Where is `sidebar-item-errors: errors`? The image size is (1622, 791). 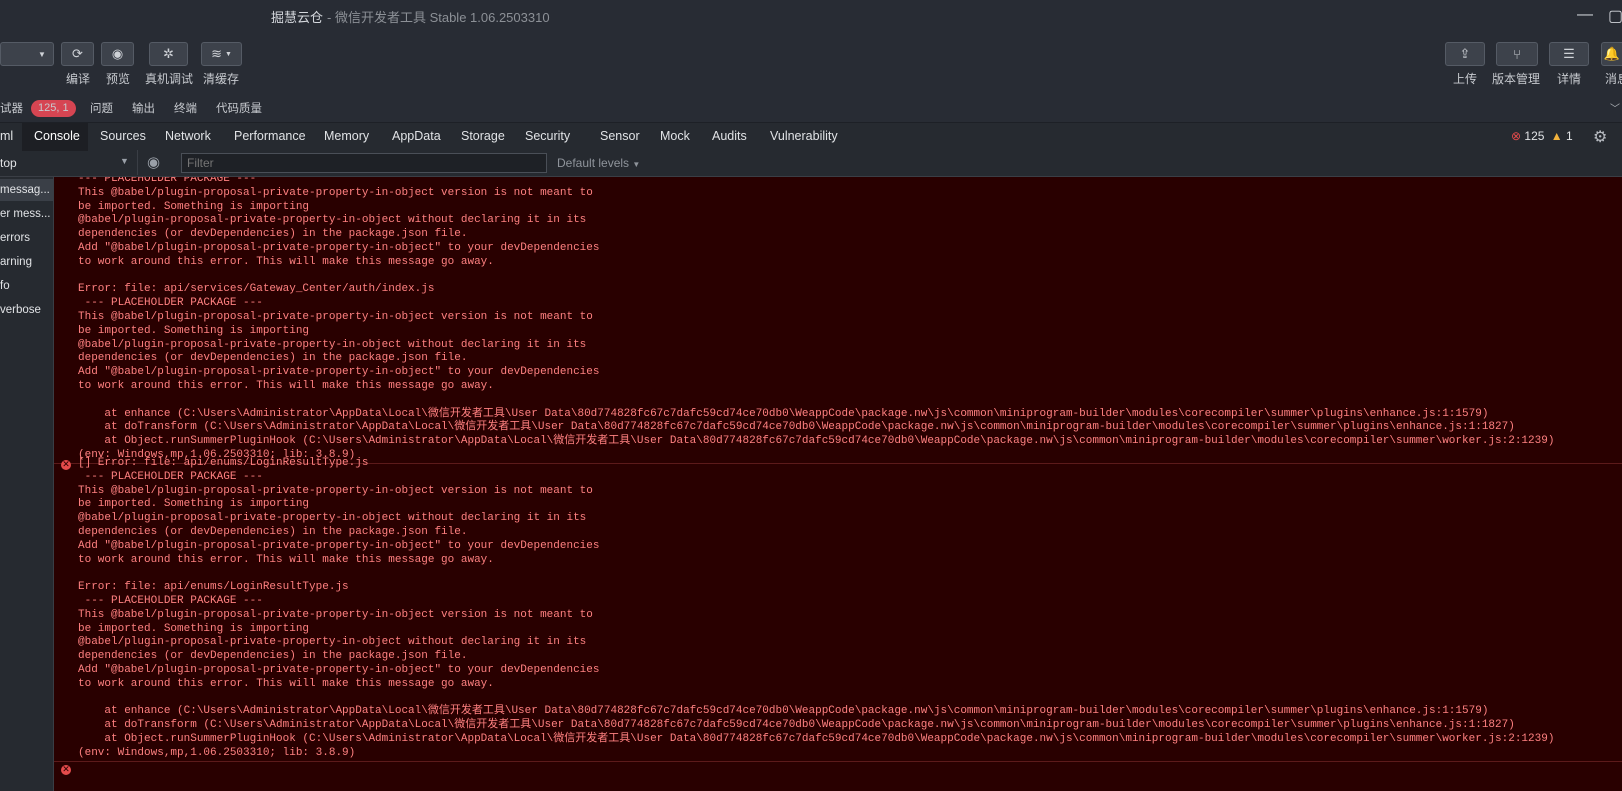
sidebar-item-errors: errors is located at coordinates (26, 238).